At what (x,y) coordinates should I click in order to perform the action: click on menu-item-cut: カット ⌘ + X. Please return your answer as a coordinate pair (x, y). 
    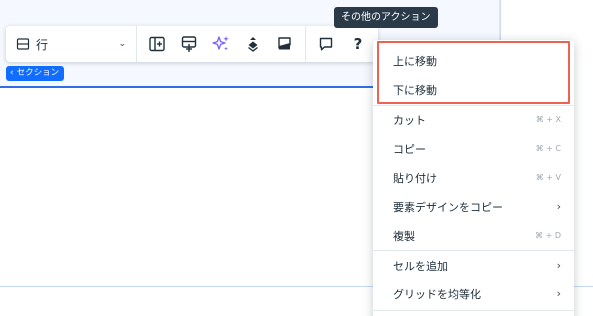
    Looking at the image, I should click on (473, 119).